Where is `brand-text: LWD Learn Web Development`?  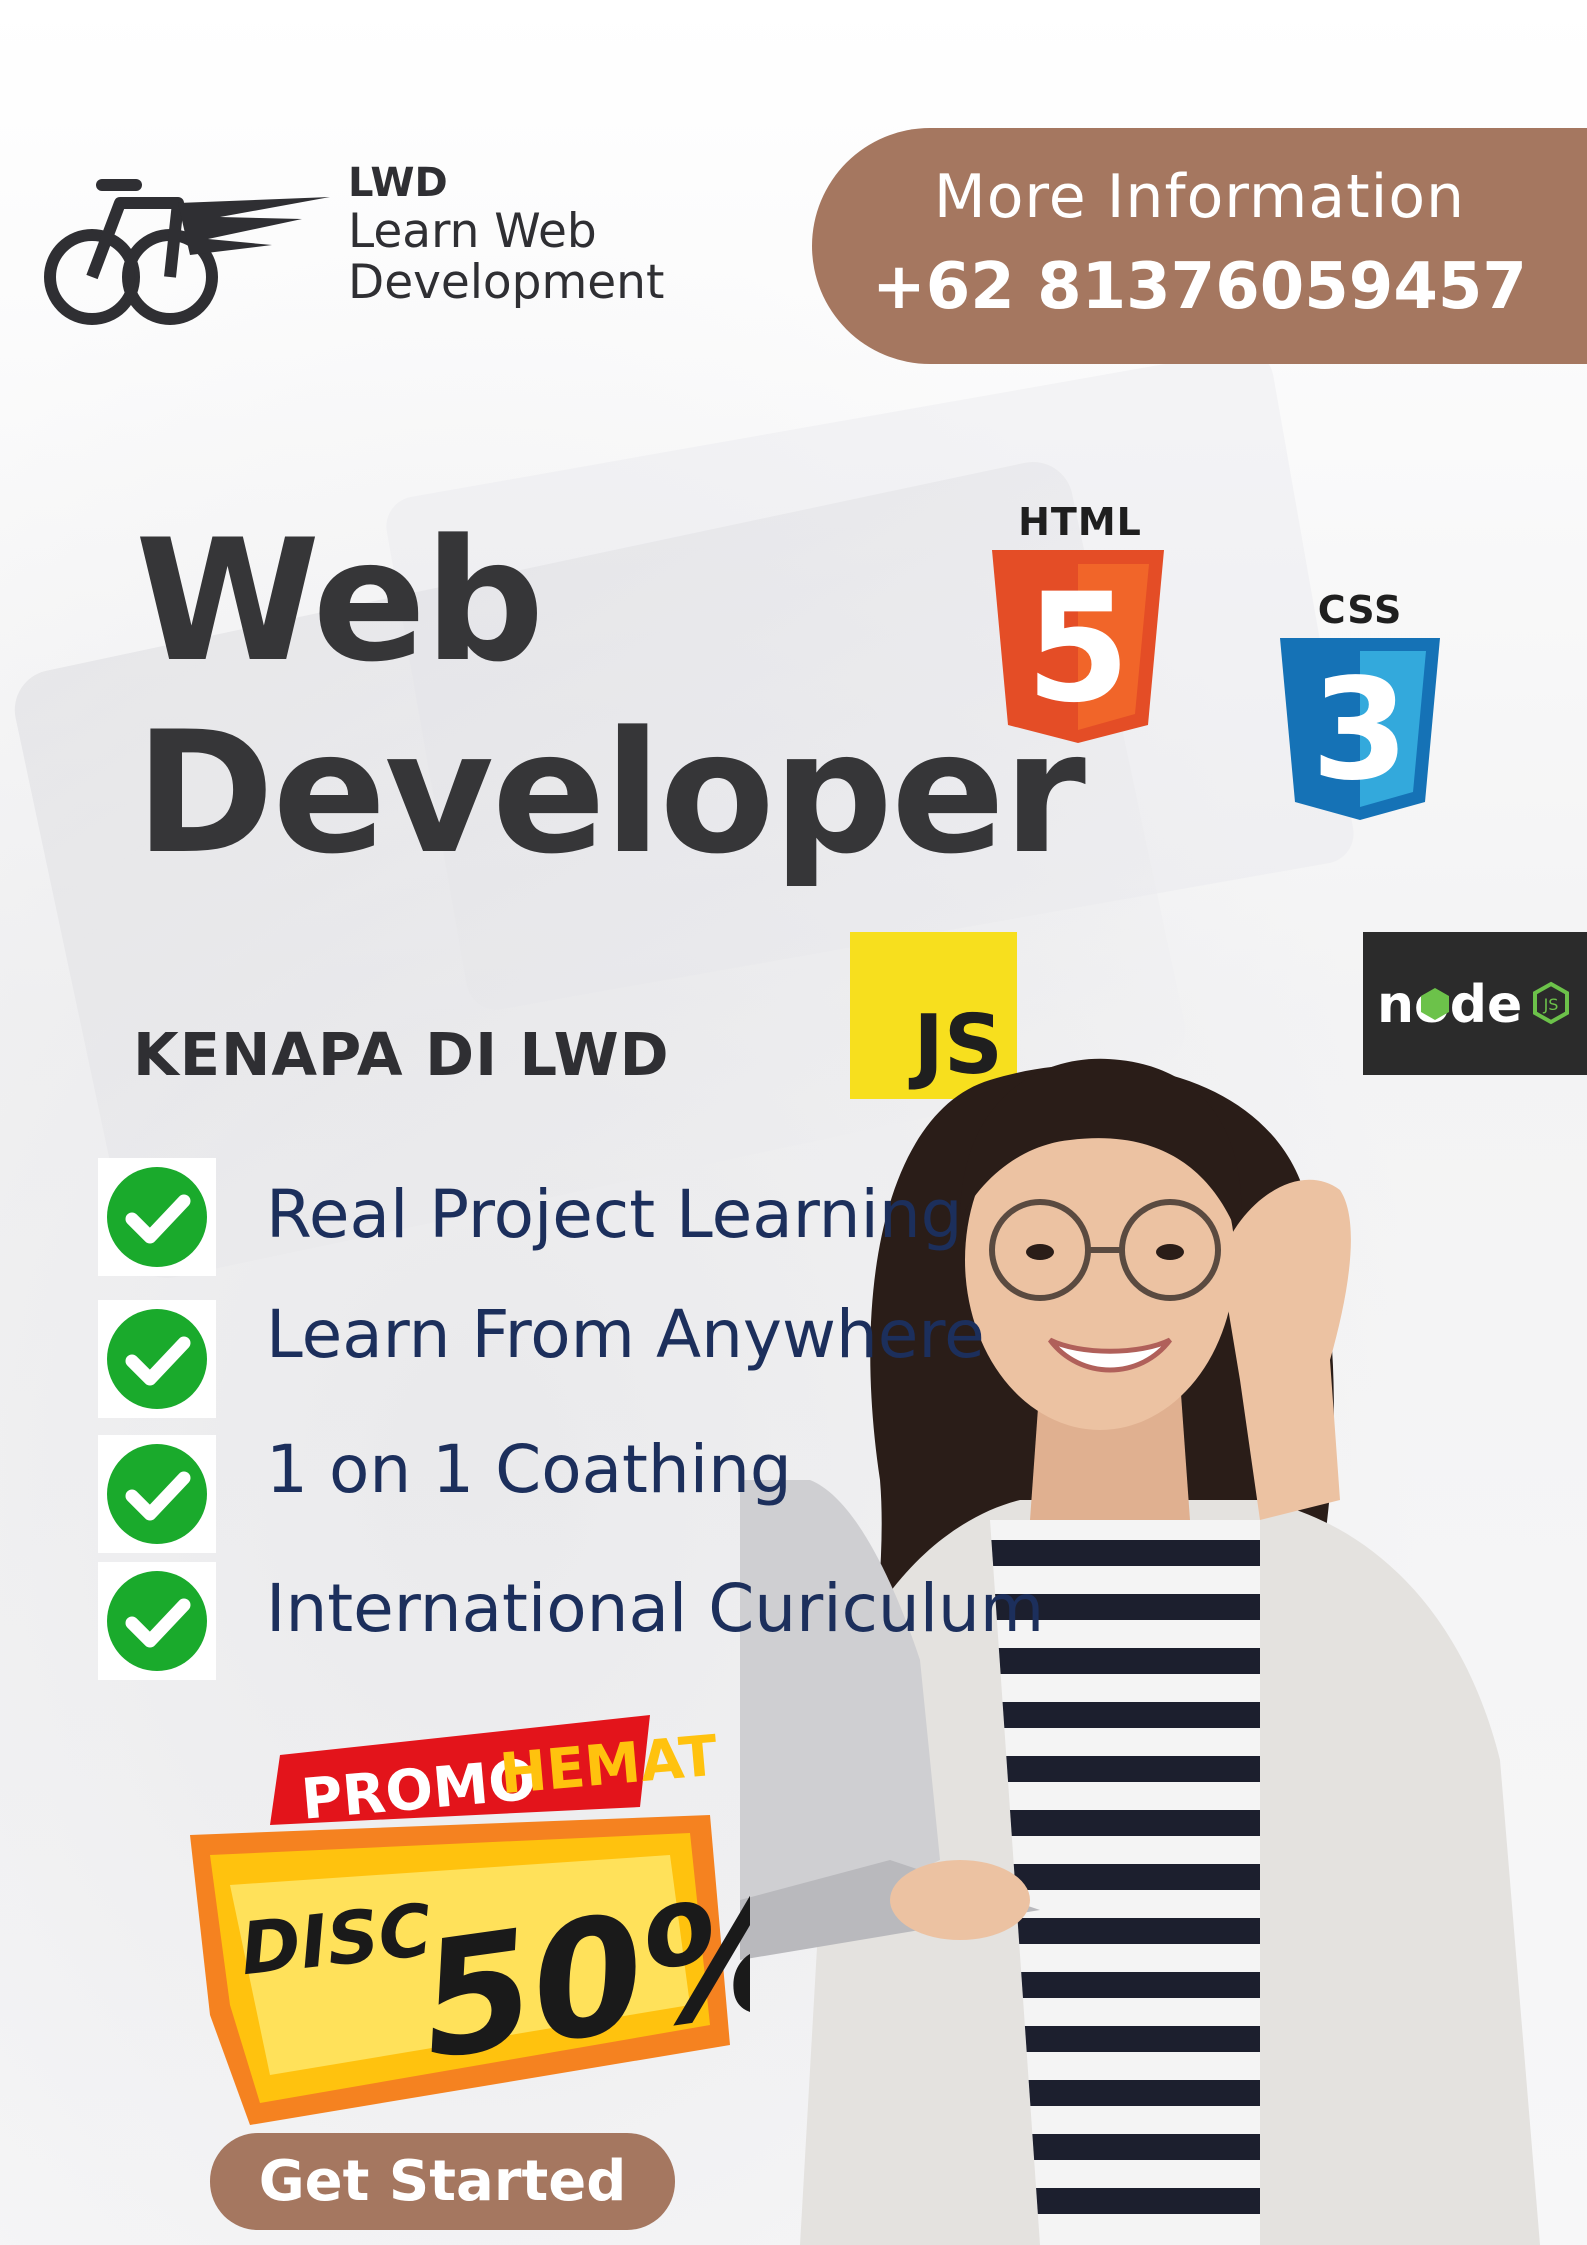
brand-text: LWD Learn Web Development is located at coordinates (506, 234).